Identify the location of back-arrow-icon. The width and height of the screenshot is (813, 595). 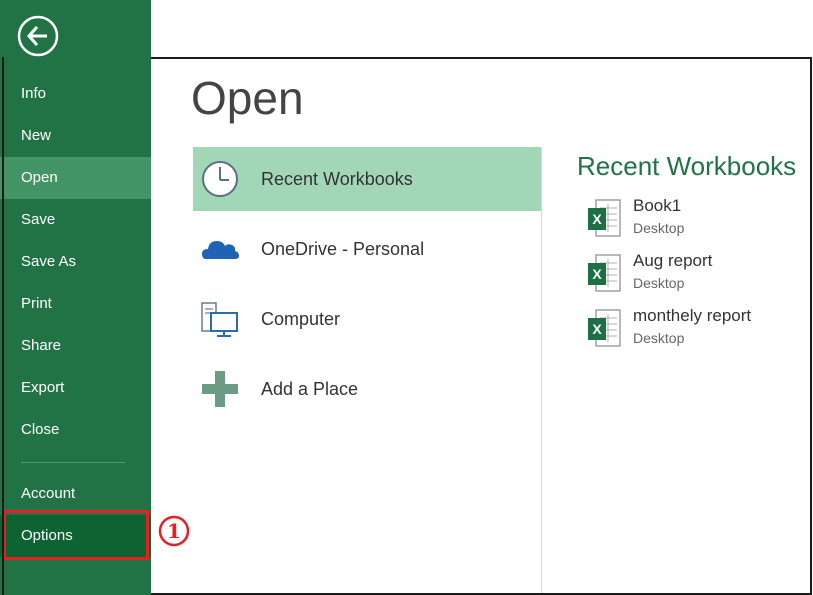
(38, 36).